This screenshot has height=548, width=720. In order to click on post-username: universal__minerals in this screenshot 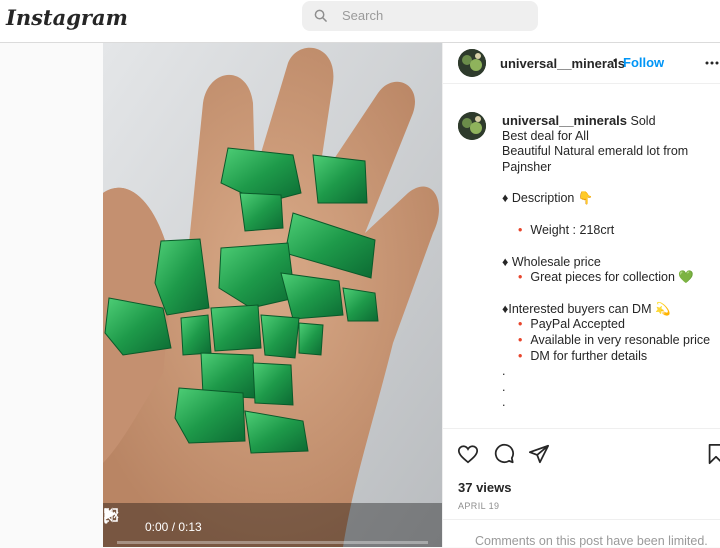, I will do `click(562, 63)`.